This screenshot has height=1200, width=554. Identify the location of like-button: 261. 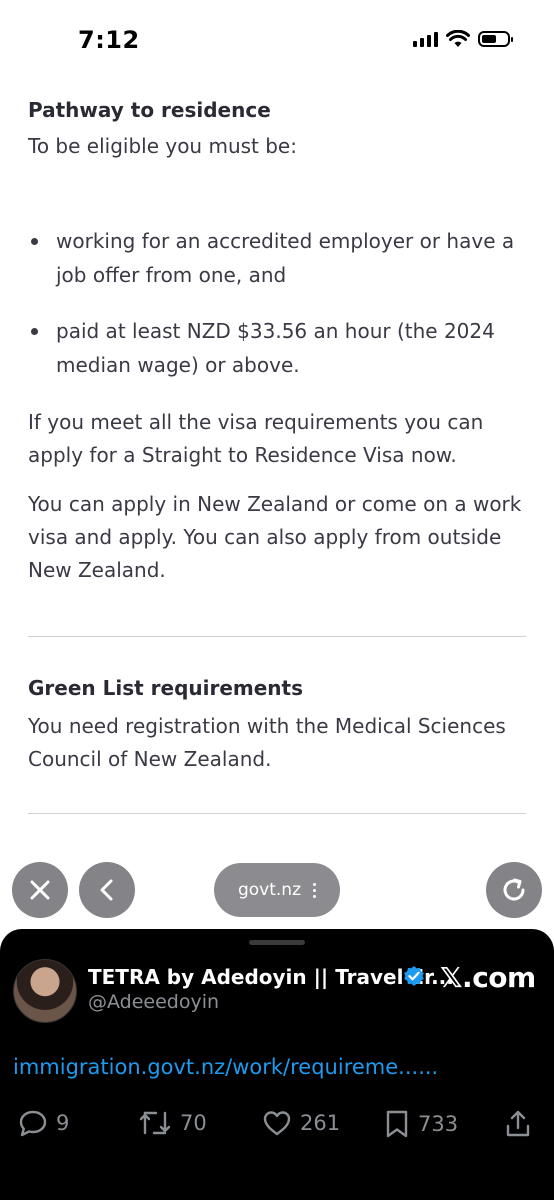
(301, 1123).